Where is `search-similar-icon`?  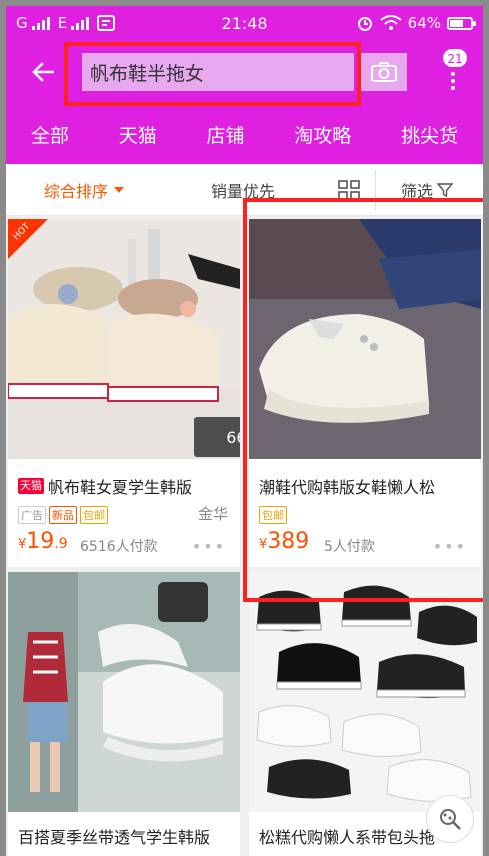 search-similar-icon is located at coordinates (450, 819).